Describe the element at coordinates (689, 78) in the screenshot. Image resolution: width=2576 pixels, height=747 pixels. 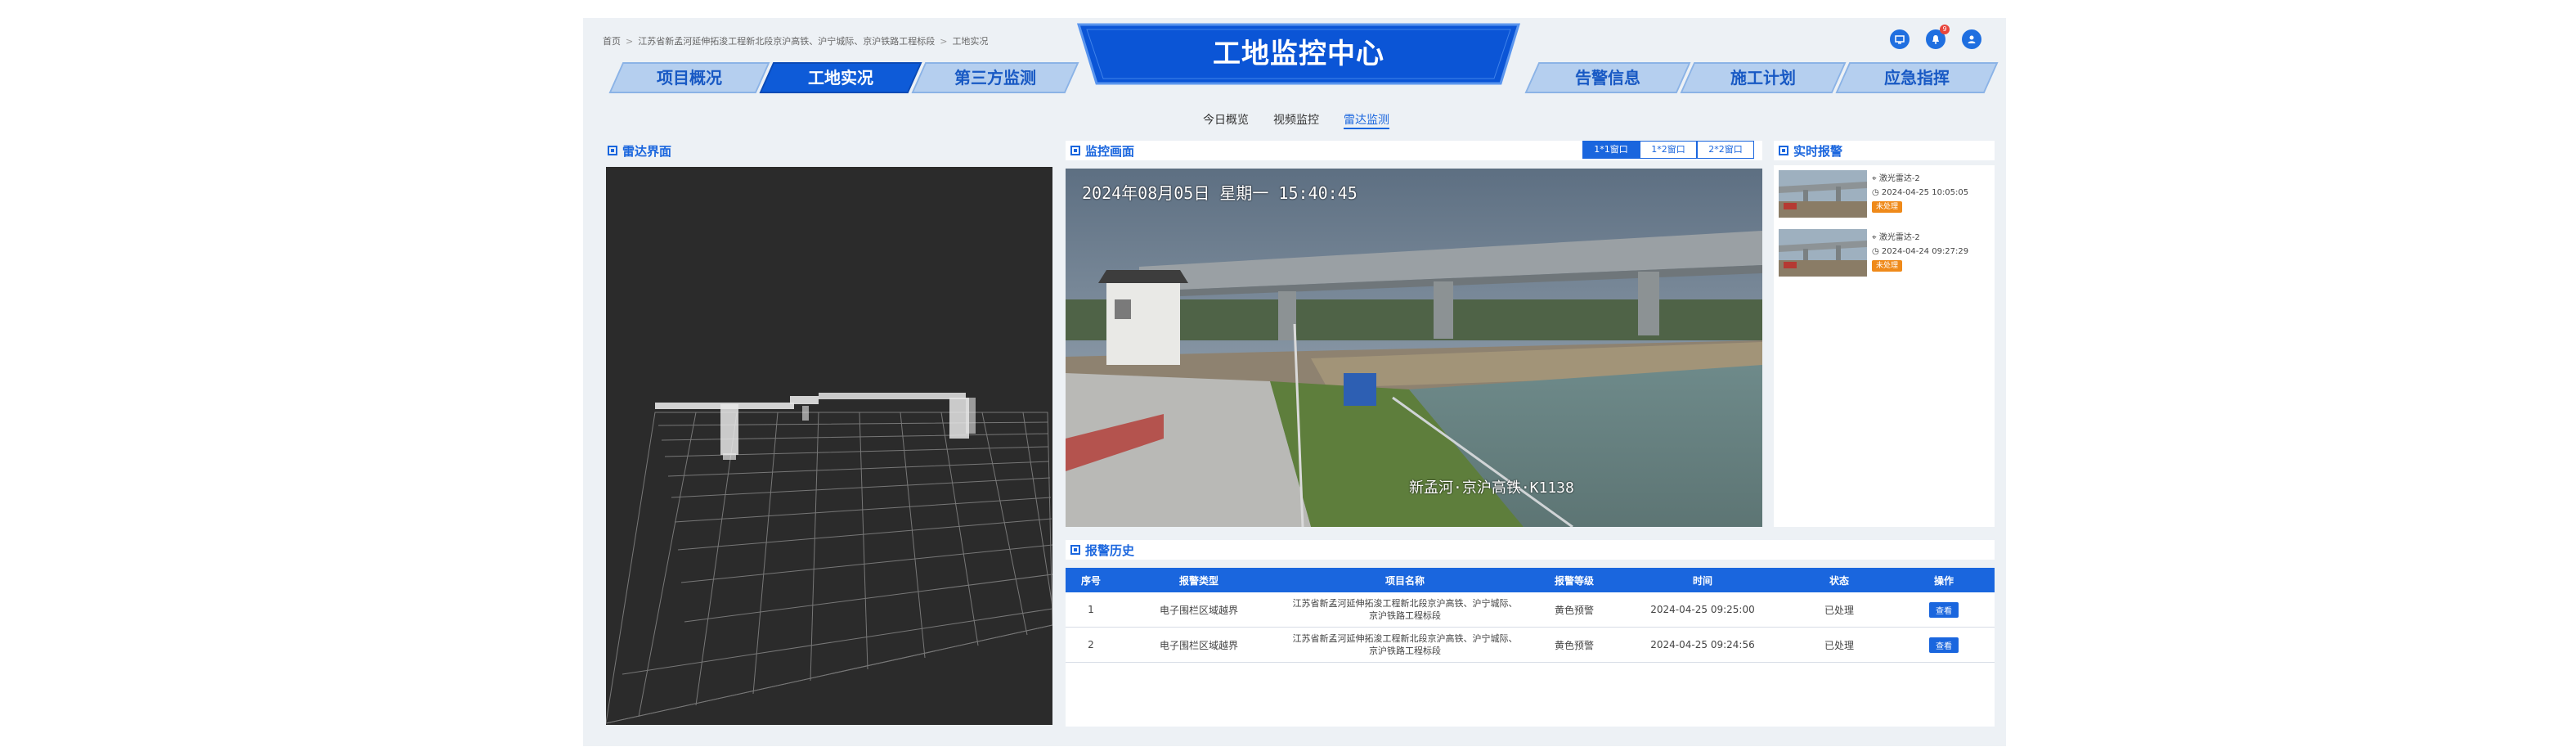
I see `tab-project-overview: 项目概况` at that location.